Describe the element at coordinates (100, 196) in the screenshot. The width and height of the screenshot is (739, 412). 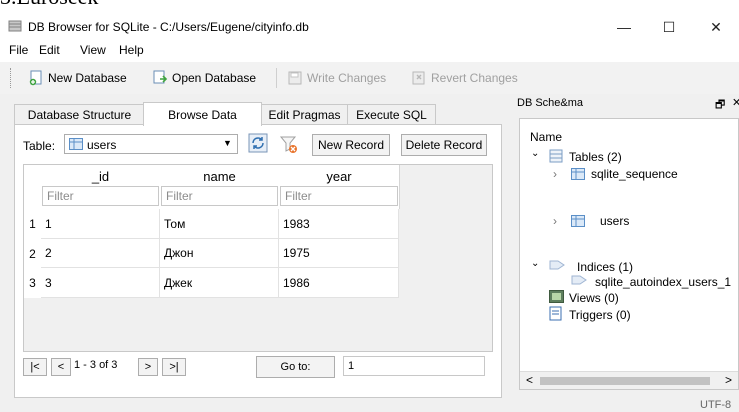
I see `filter-input-id: Filter` at that location.